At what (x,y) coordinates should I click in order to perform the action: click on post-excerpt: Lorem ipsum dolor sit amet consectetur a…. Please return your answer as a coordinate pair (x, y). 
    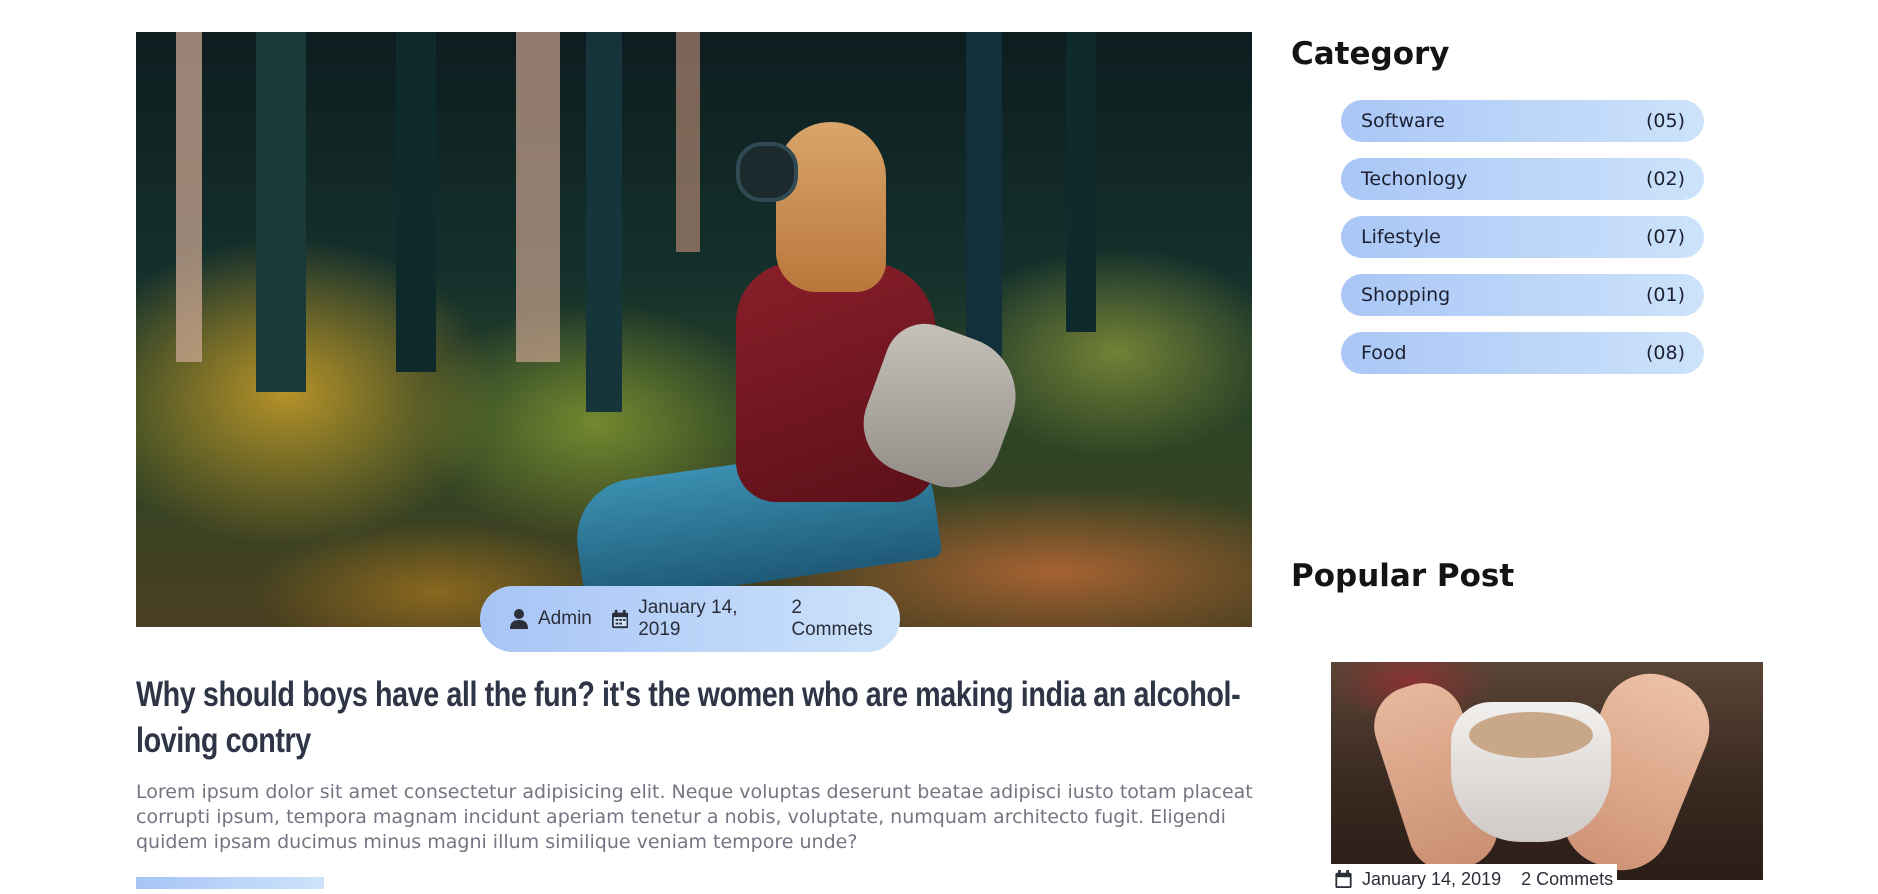
    Looking at the image, I should click on (694, 817).